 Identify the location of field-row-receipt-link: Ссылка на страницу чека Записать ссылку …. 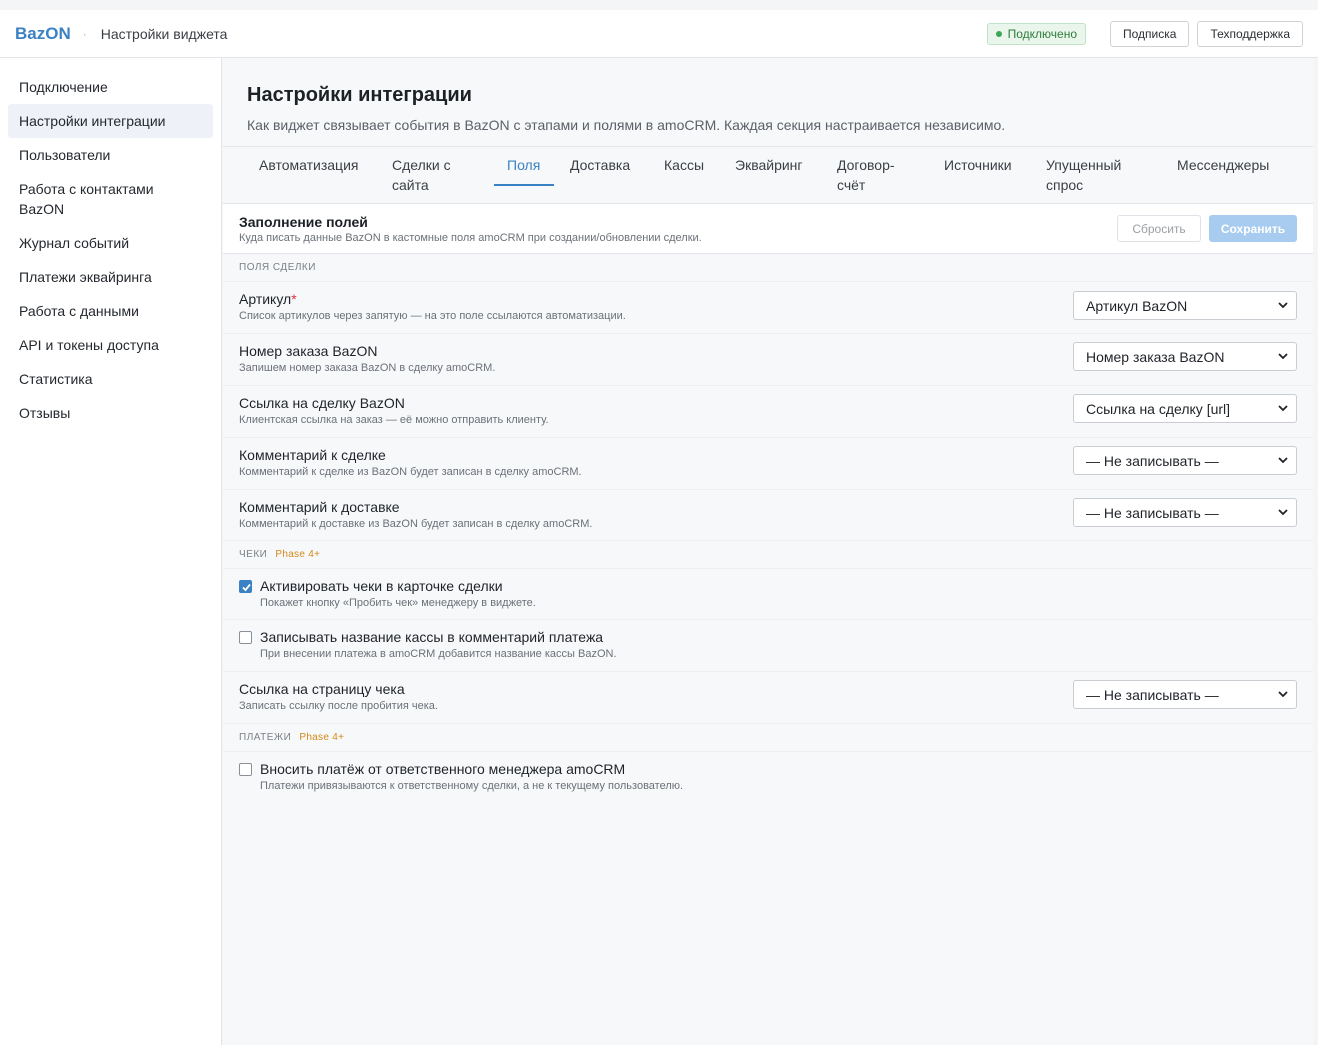
(768, 698).